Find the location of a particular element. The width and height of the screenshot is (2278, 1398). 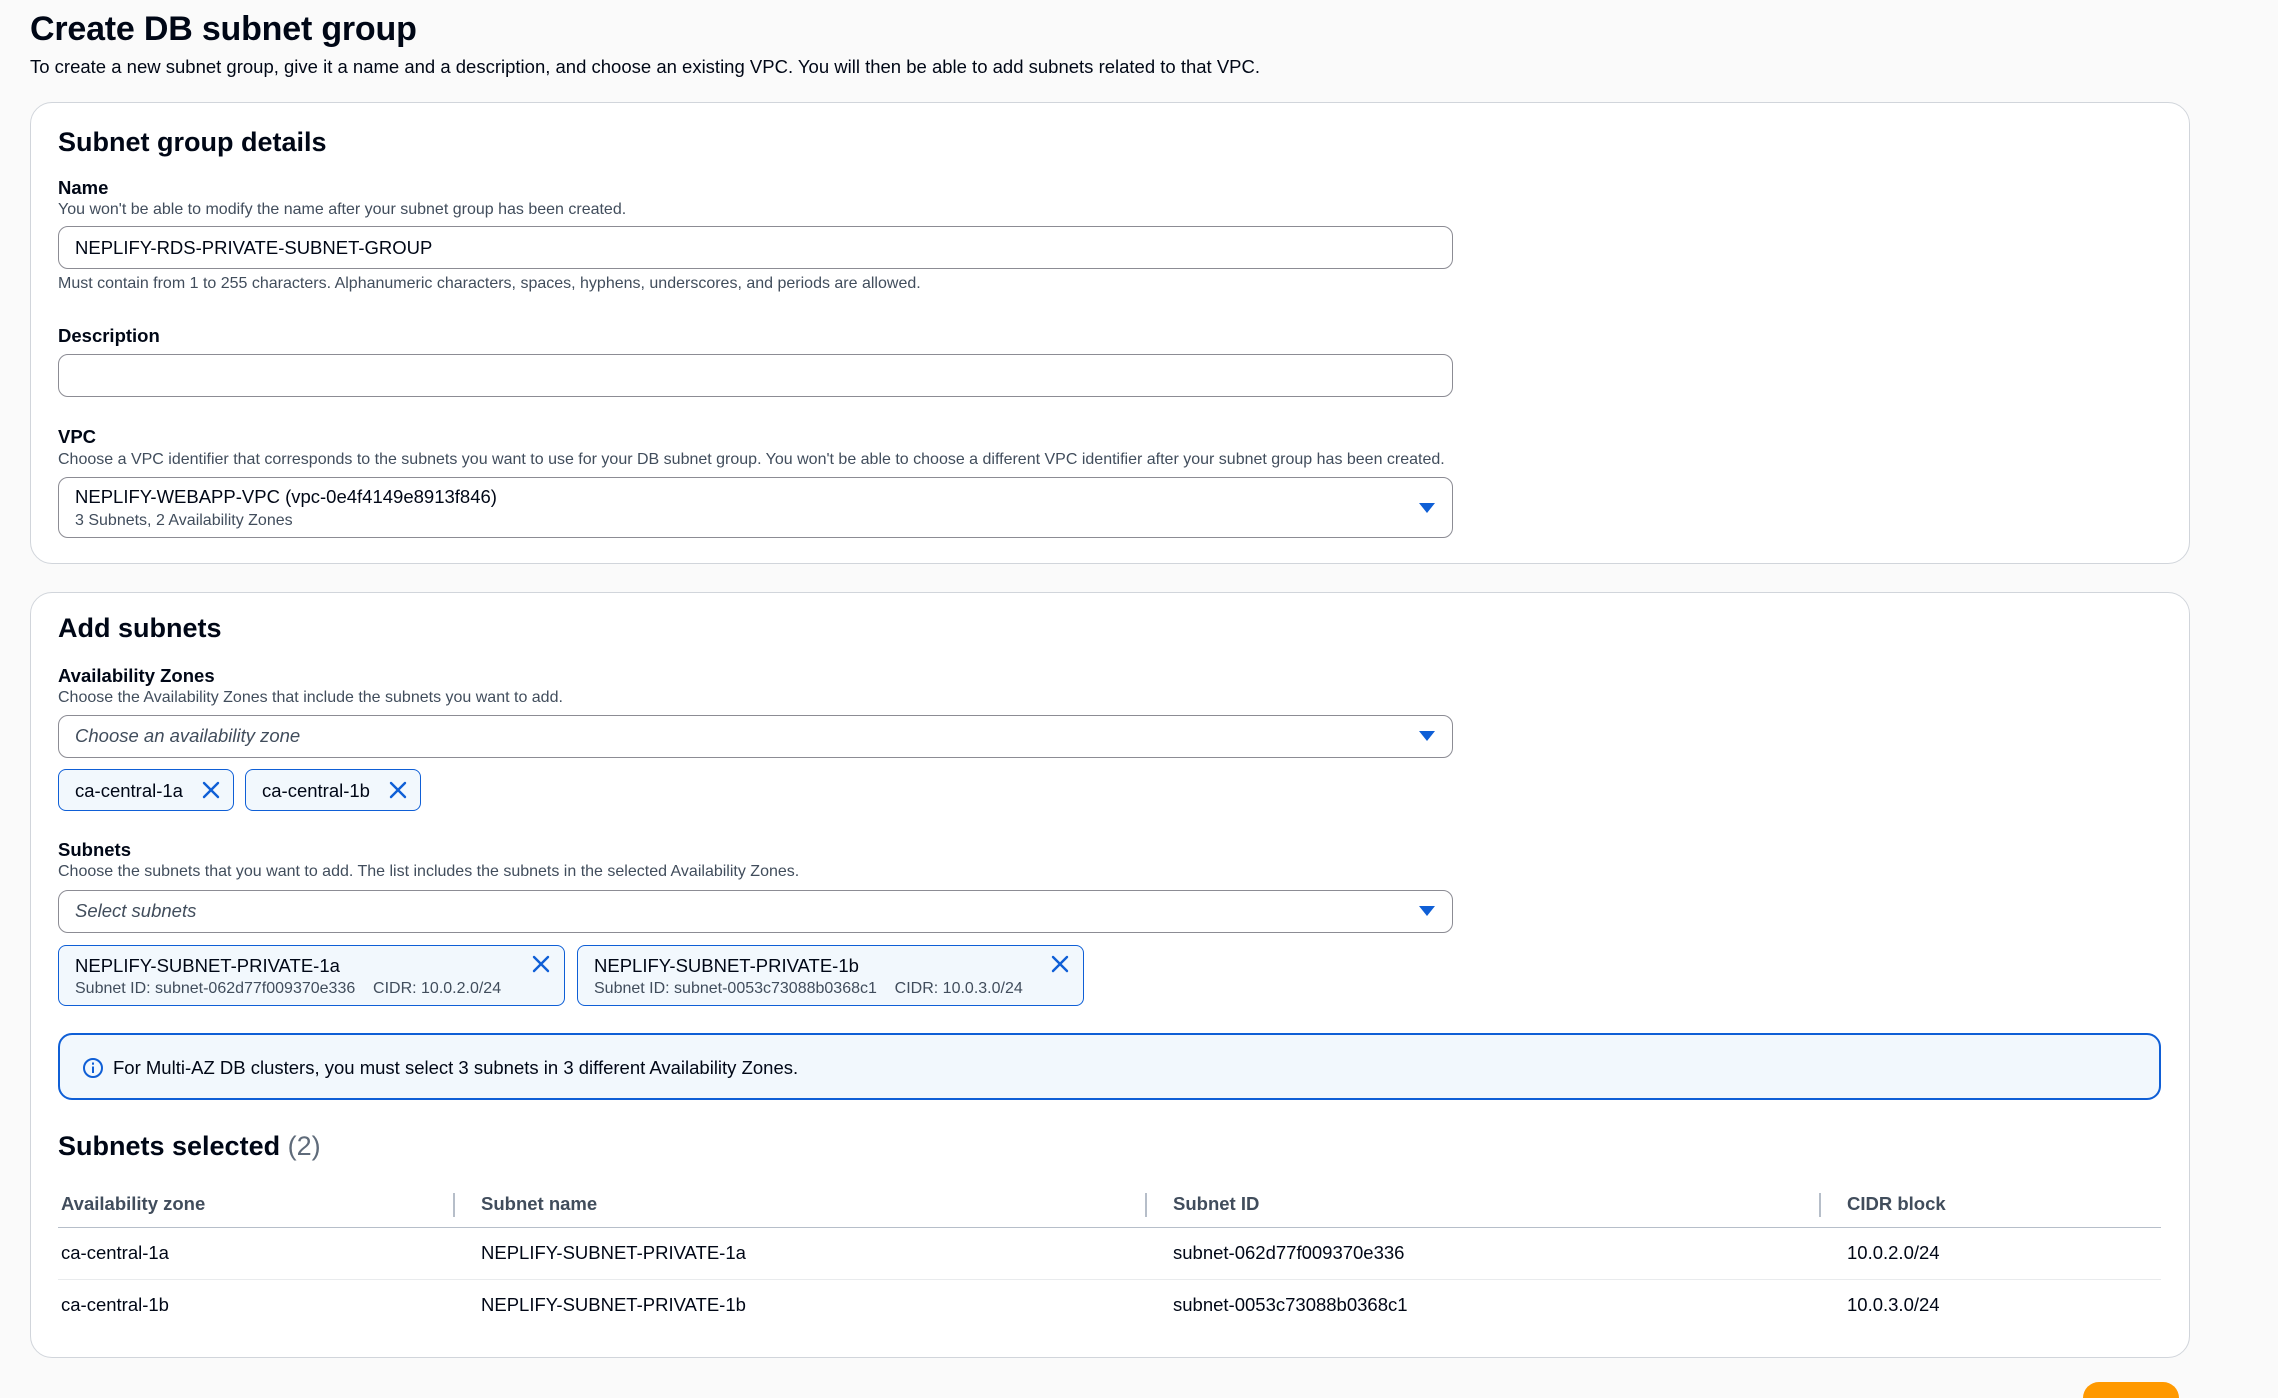

cell-cidr-block: 10.0.2.0/24 is located at coordinates (1893, 1252).